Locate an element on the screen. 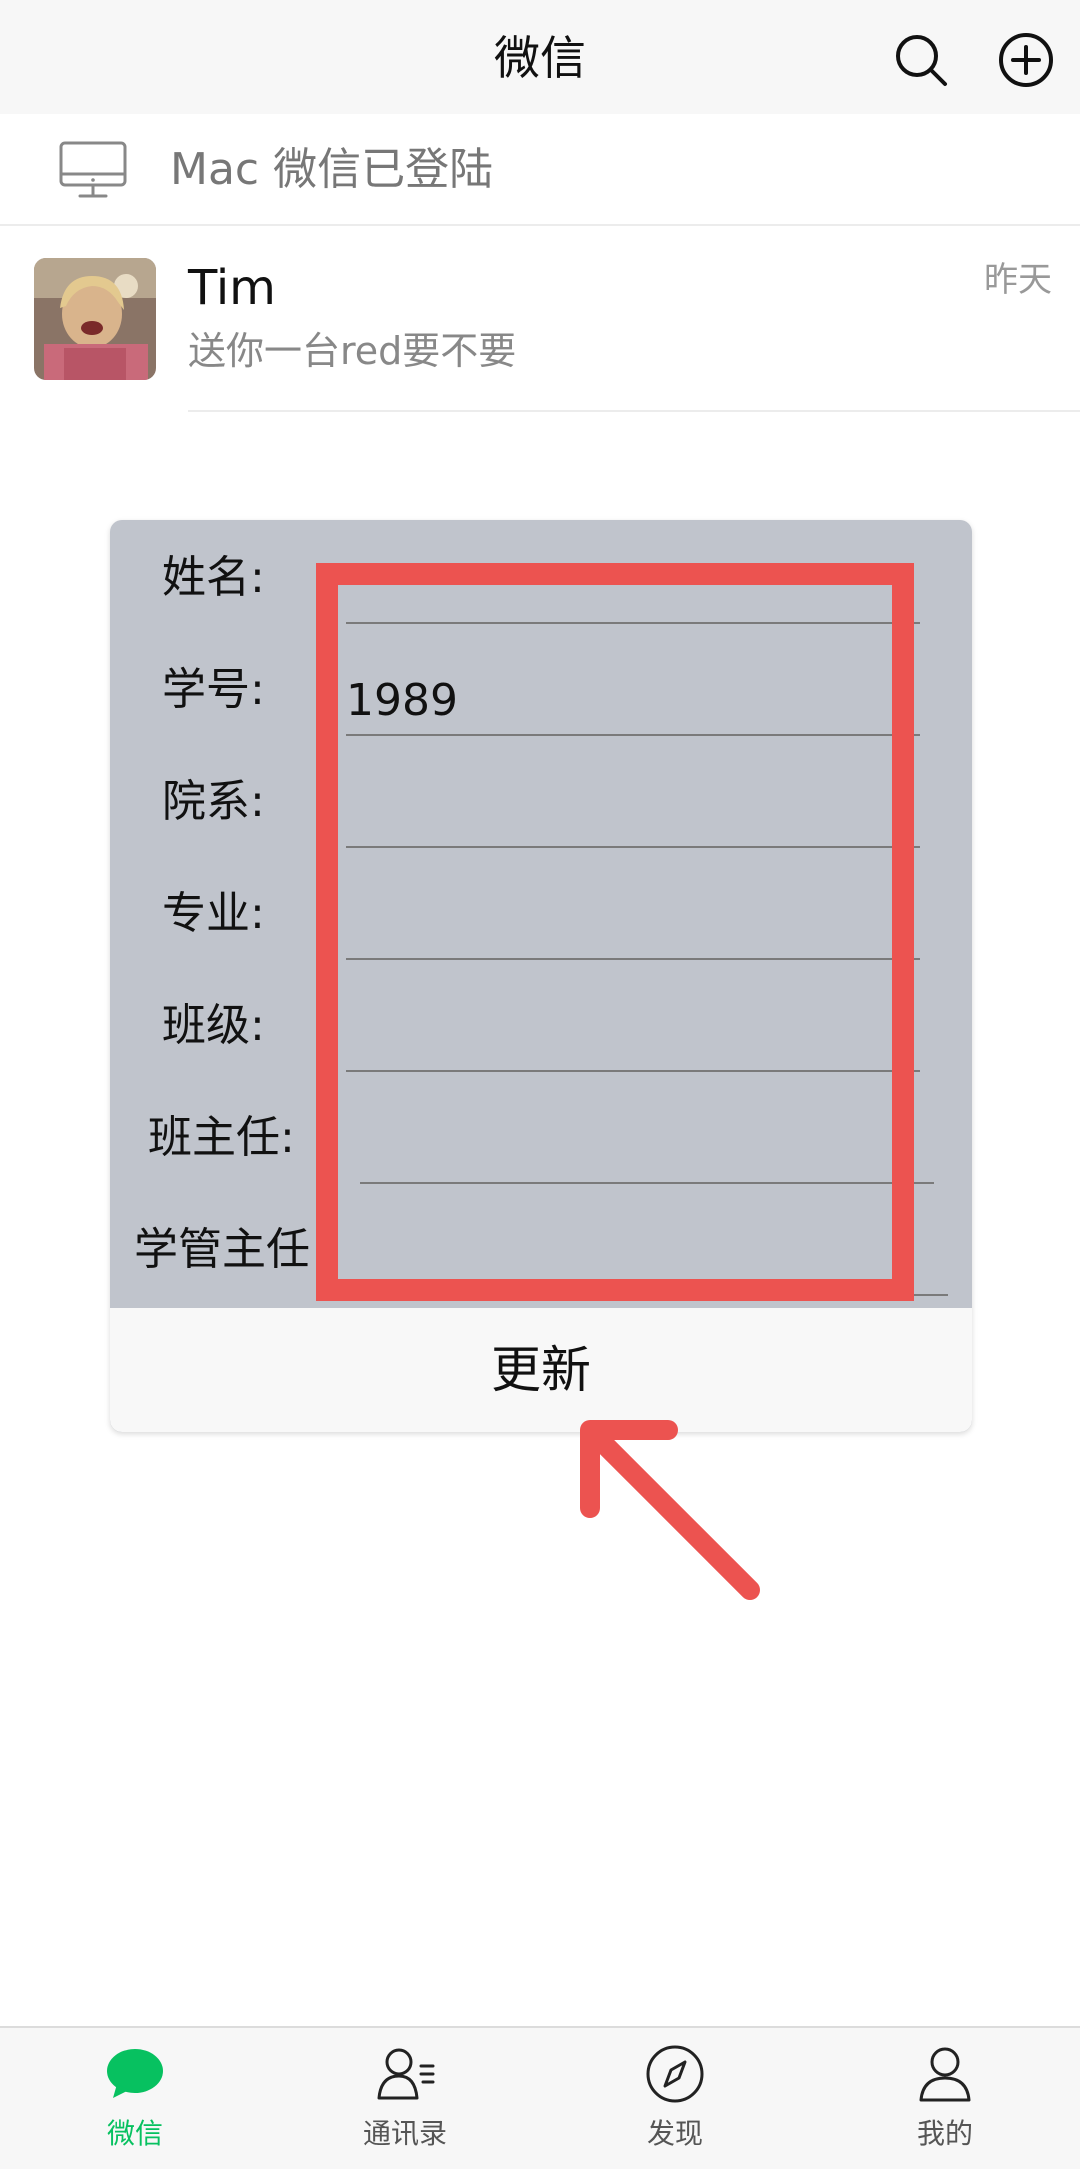  annotation-arrow-icon is located at coordinates (670, 1510).